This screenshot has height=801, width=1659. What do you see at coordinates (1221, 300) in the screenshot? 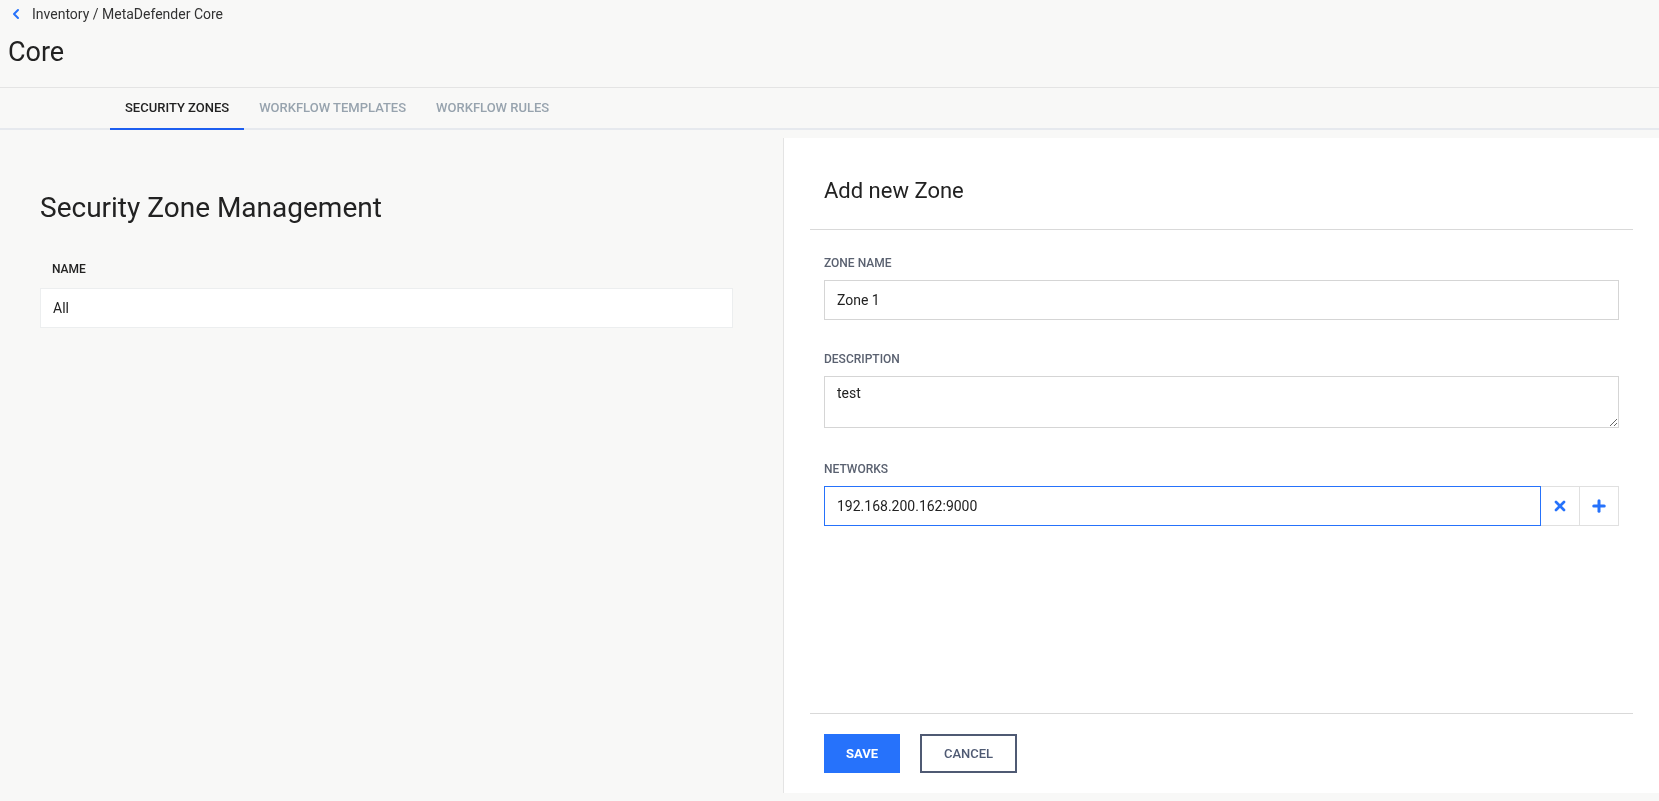
I see `zone-name-field: Zone 1` at bounding box center [1221, 300].